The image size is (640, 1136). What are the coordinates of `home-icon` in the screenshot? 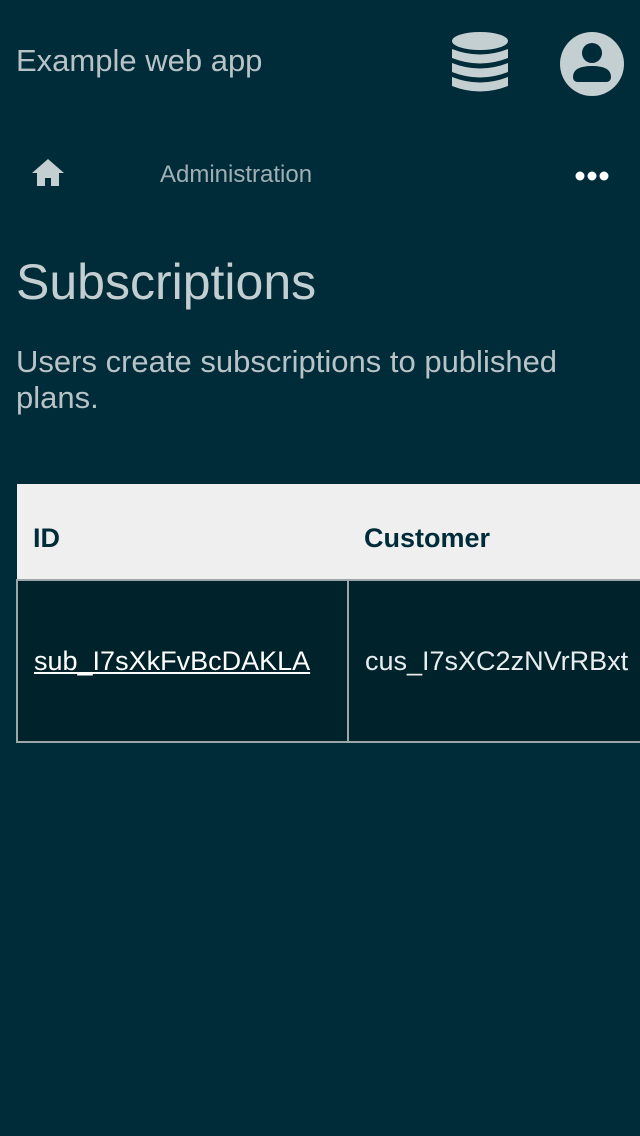 It's located at (48, 172).